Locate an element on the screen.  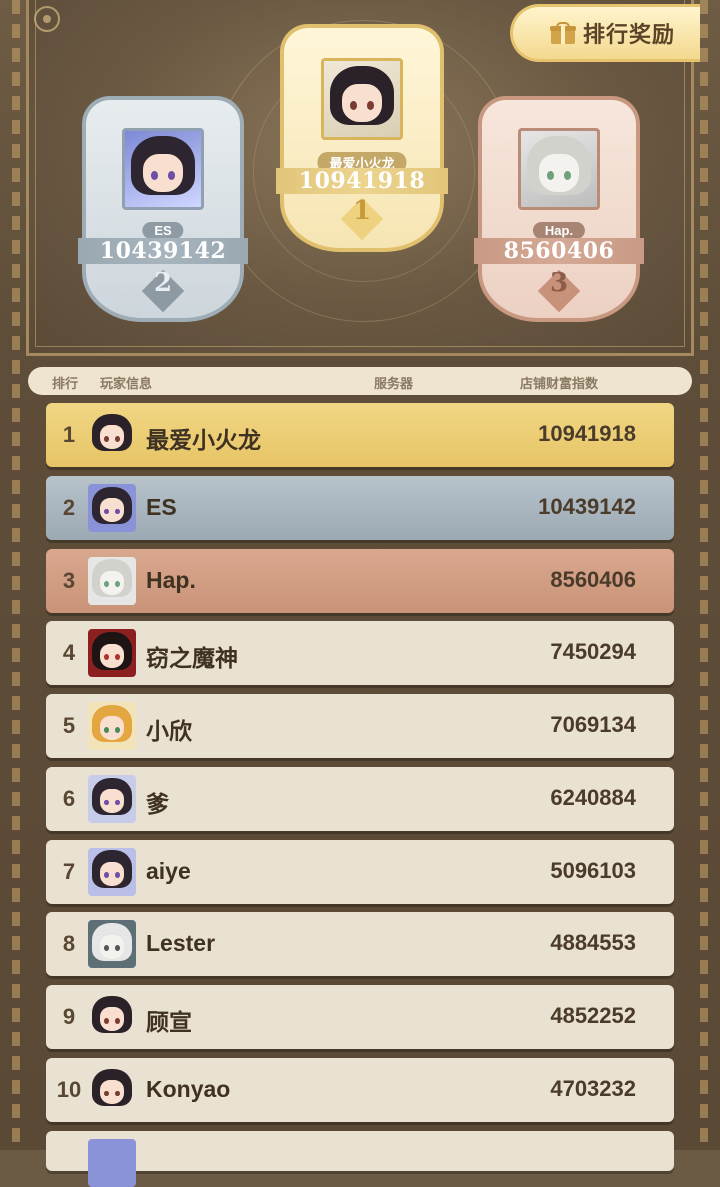
row-player-name: 爹 is located at coordinates (157, 803).